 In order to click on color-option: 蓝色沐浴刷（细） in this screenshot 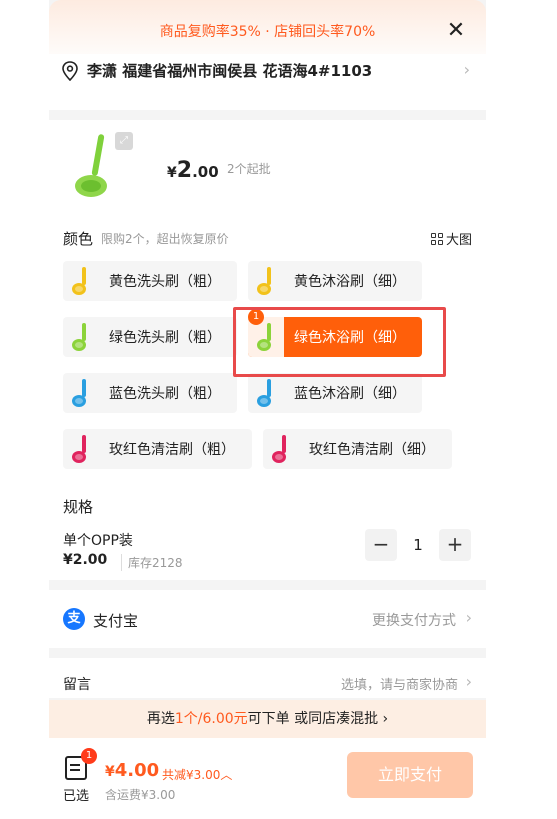, I will do `click(335, 393)`.